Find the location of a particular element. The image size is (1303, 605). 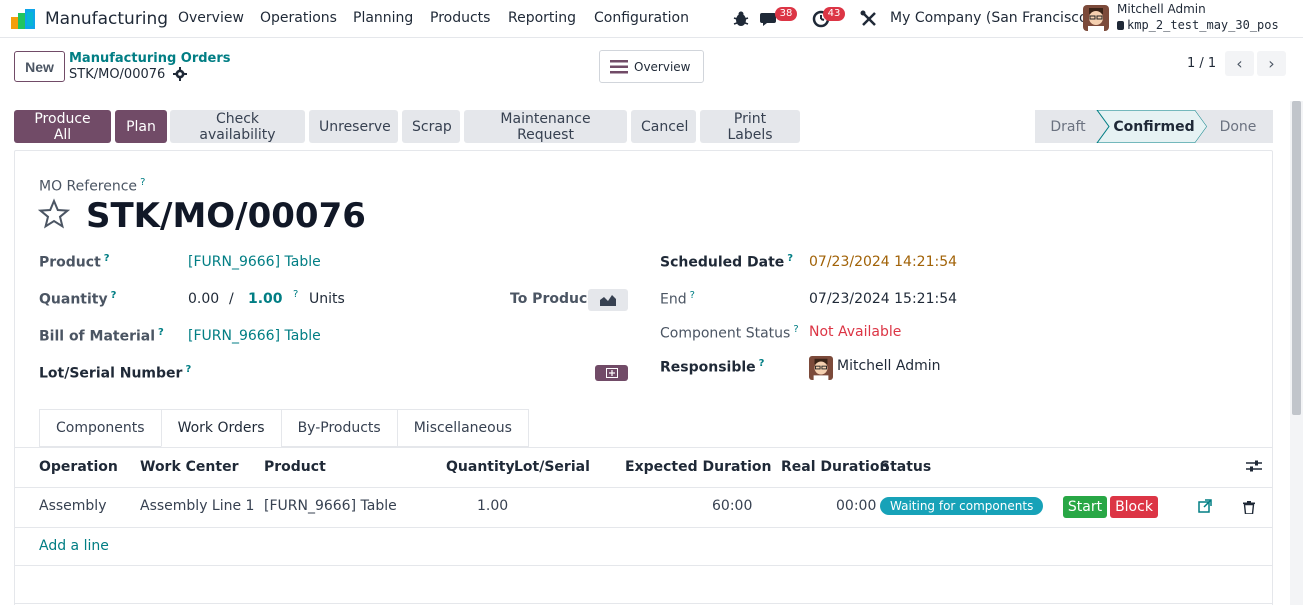

menu-planning: Planning is located at coordinates (383, 18).